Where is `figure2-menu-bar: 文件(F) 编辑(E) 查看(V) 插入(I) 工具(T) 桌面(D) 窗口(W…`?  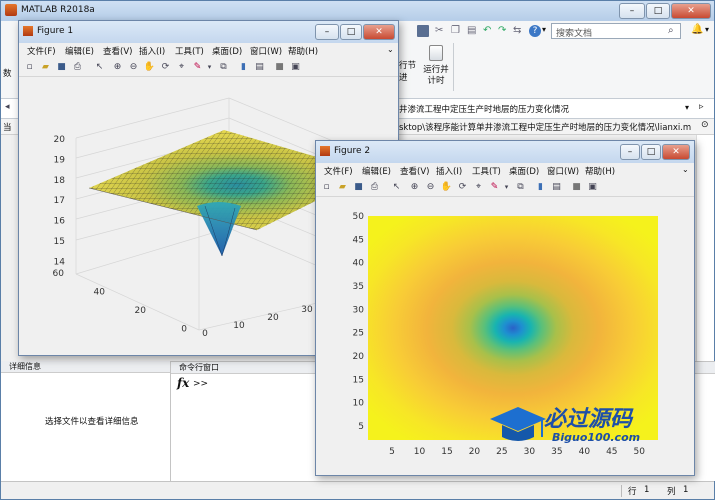
figure2-menu-bar: 文件(F) 编辑(E) 查看(V) 插入(I) 工具(T) 桌面(D) 窗口(W… is located at coordinates (505, 171).